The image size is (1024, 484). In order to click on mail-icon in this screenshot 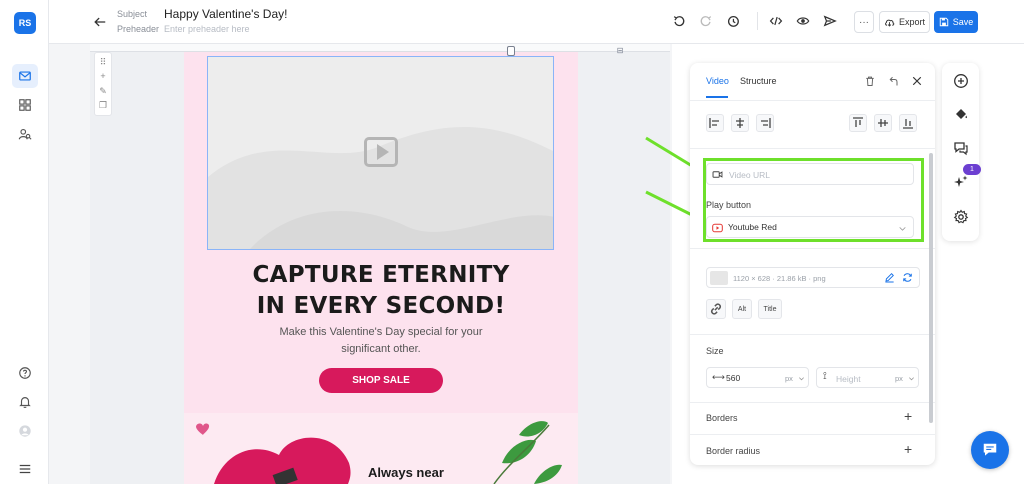, I will do `click(25, 76)`.